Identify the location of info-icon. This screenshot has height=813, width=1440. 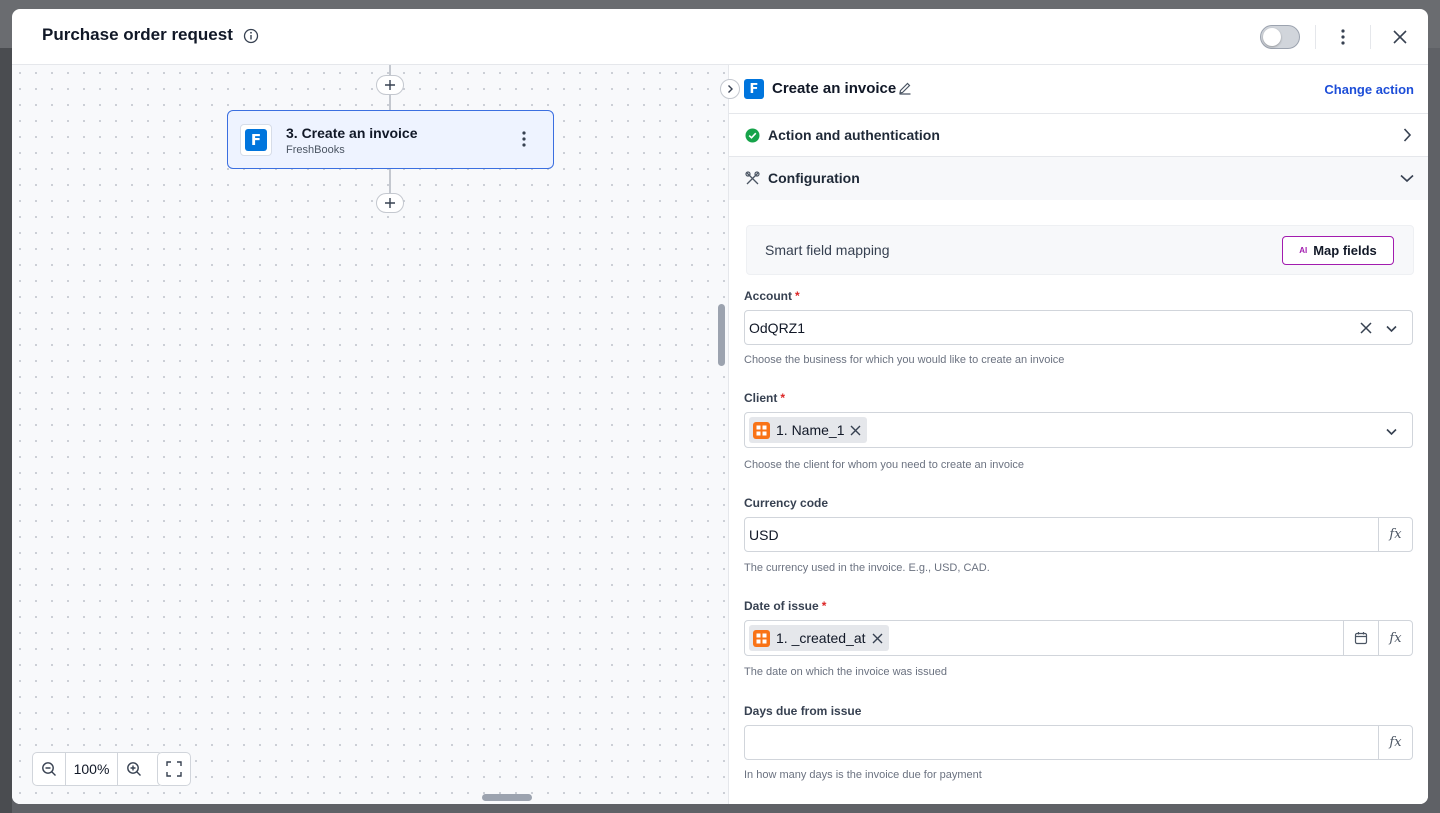
(251, 36).